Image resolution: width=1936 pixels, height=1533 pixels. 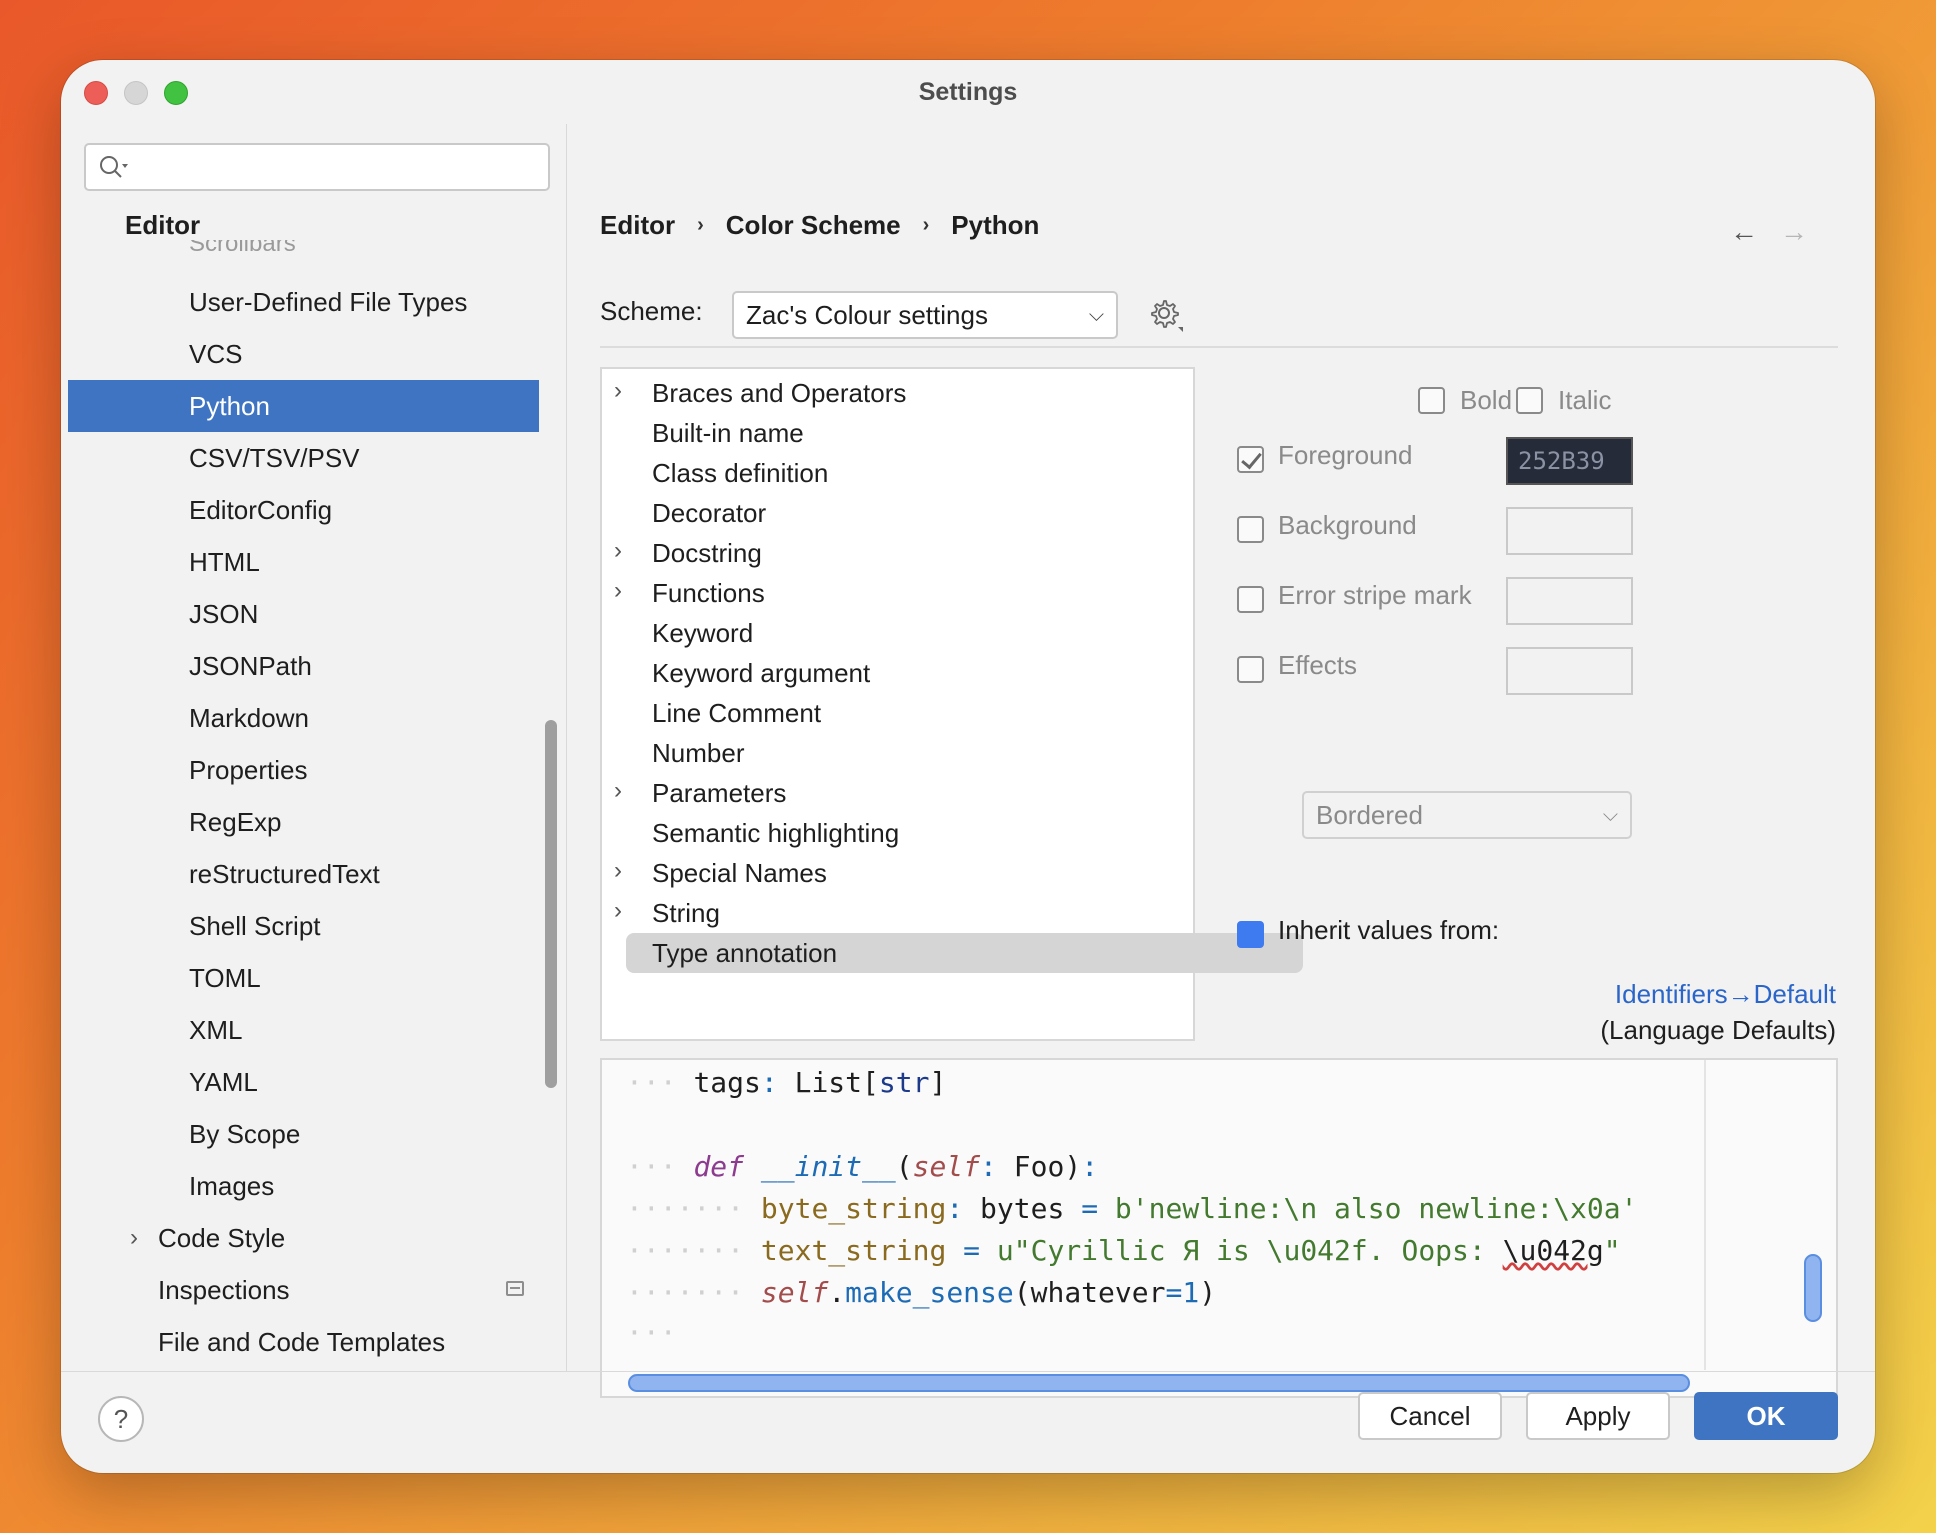 What do you see at coordinates (303, 1082) in the screenshot?
I see `sidebar-item-yaml: YAML` at bounding box center [303, 1082].